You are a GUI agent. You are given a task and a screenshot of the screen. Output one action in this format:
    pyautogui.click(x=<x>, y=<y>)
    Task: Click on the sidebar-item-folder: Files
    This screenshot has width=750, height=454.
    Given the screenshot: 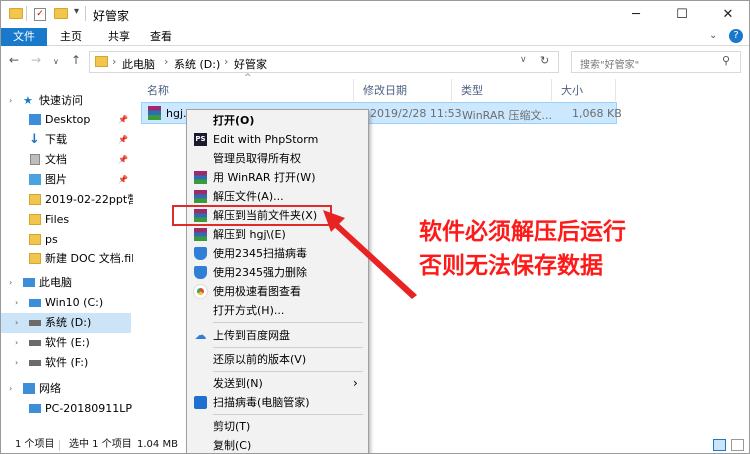 What is the action you would take?
    pyautogui.click(x=67, y=220)
    